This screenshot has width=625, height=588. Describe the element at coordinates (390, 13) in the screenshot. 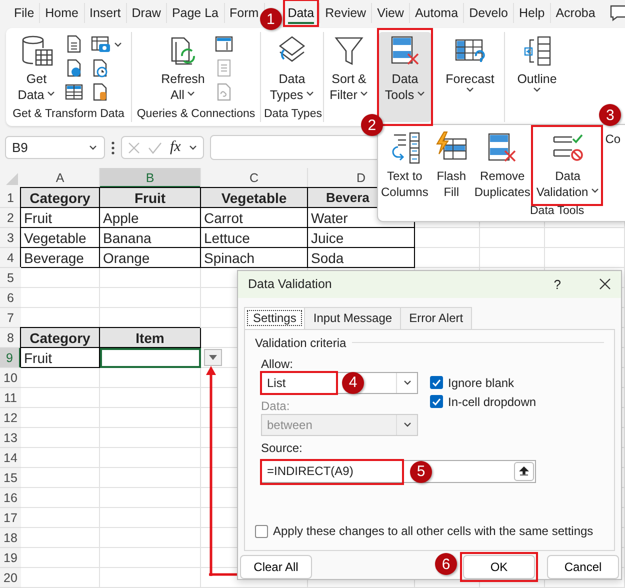

I see `ribbon-tab: View` at that location.